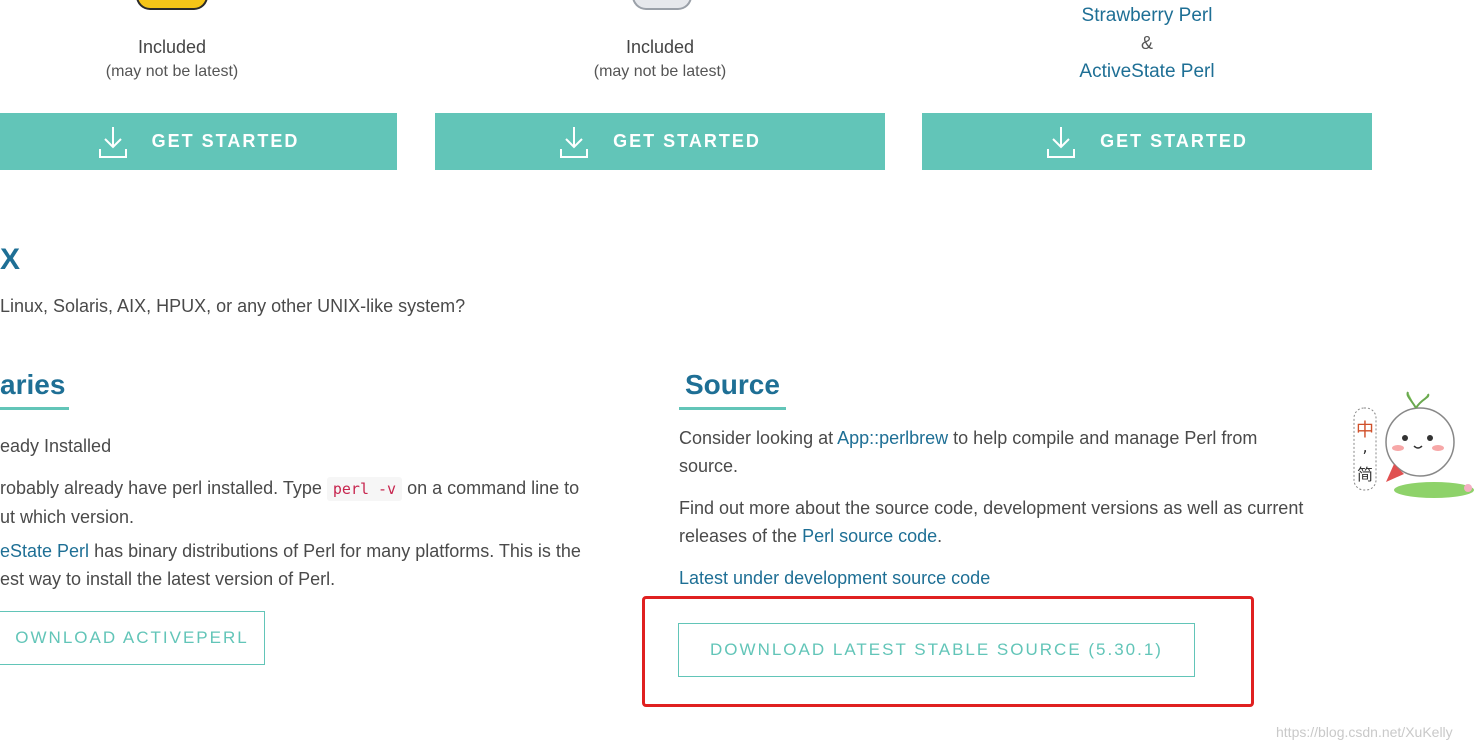 The image size is (1484, 752). Describe the element at coordinates (44, 551) in the screenshot. I see `activestate-perl-inline-link: eState Perl` at that location.